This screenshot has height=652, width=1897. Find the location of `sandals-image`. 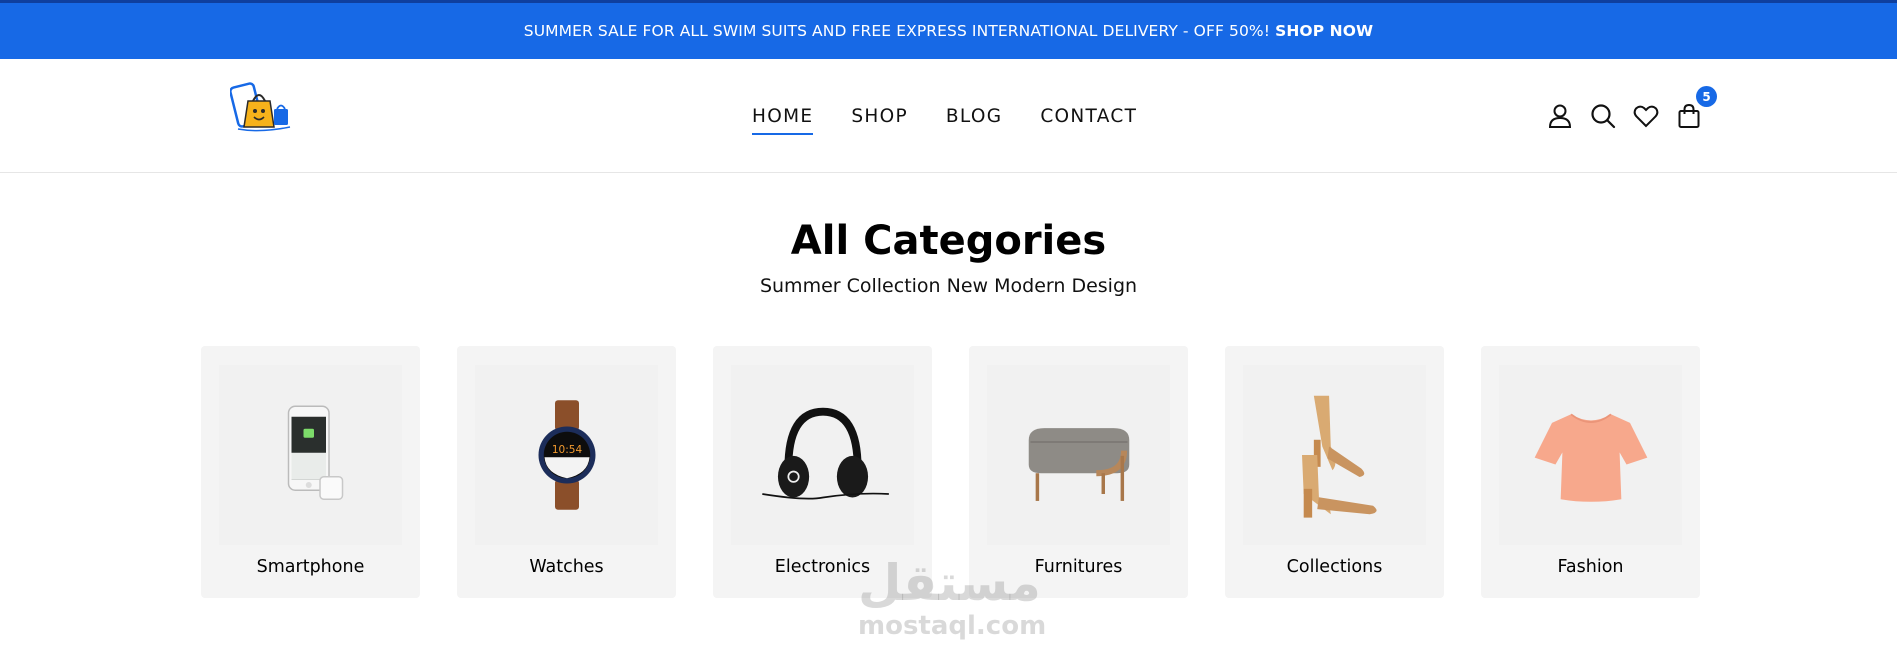

sandals-image is located at coordinates (1334, 455).